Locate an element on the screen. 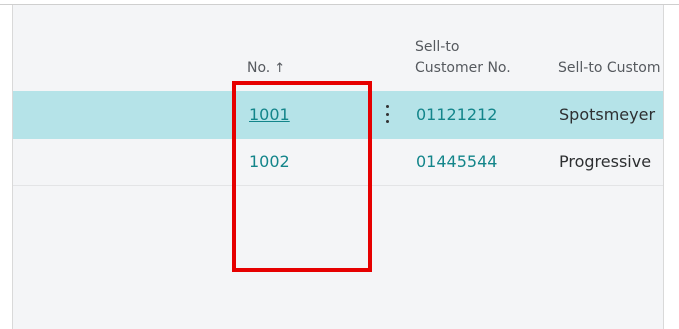  more-options-icon is located at coordinates (387, 114).